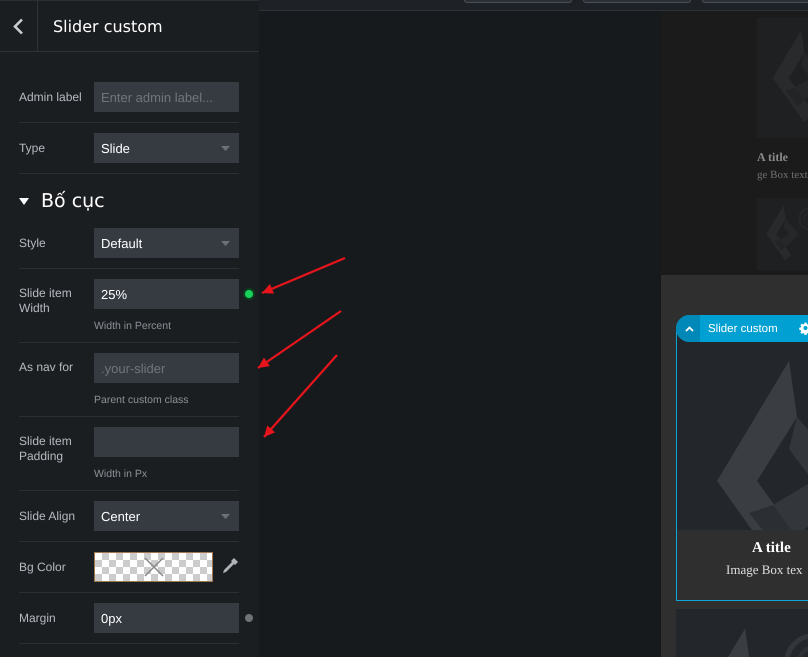 Image resolution: width=808 pixels, height=657 pixels. Describe the element at coordinates (142, 400) in the screenshot. I see `field-hint: Parent custom class` at that location.